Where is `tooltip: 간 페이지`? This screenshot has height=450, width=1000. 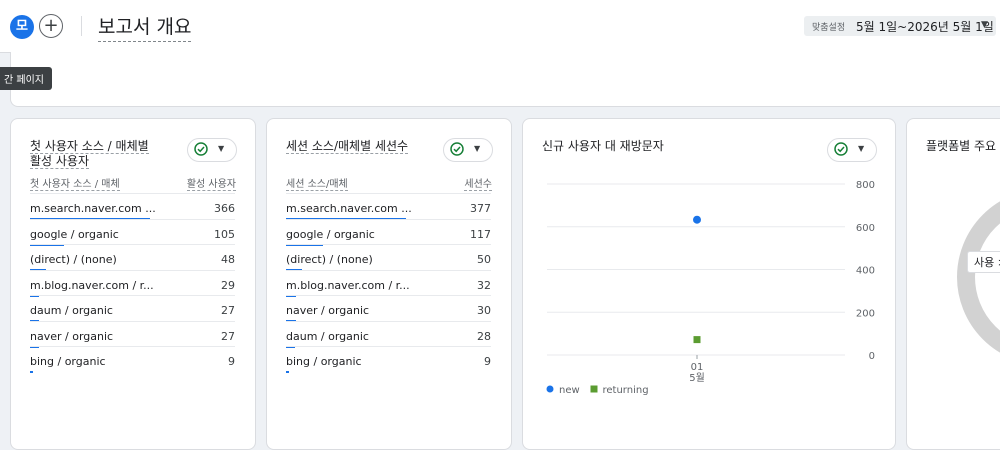 tooltip: 간 페이지 is located at coordinates (26, 78).